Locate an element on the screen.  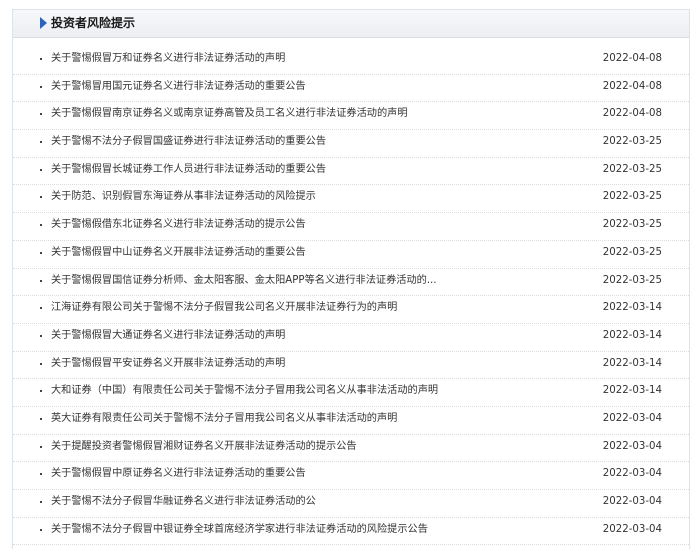
notice-link: 关于警惕不法分子假冒中银证券全球首席经济学家进行非法证券活动的风险提示公告 is located at coordinates (239, 530).